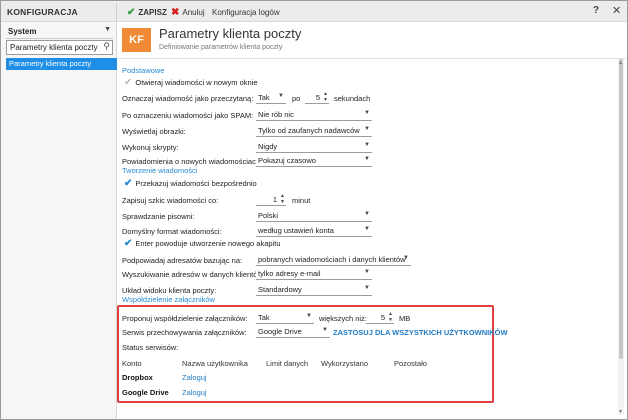  I want to click on propose-sharing-select: Tak ▼, so click(285, 318).